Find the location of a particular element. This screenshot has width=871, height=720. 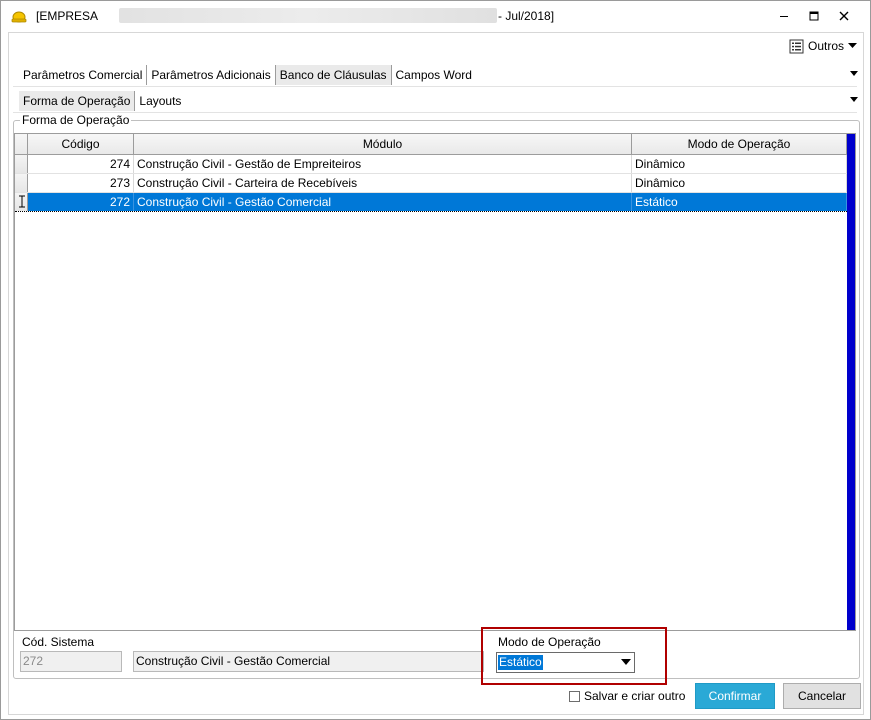

salvar-criar-outro-label: Salvar e criar outro is located at coordinates (635, 696).